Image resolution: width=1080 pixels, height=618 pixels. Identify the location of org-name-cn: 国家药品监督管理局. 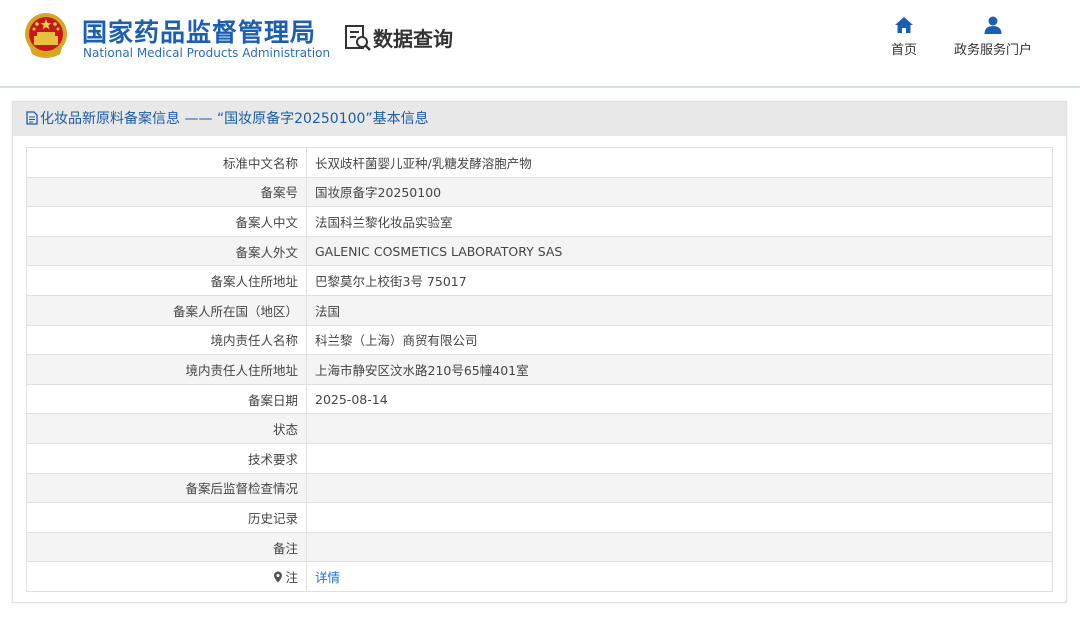
(199, 32).